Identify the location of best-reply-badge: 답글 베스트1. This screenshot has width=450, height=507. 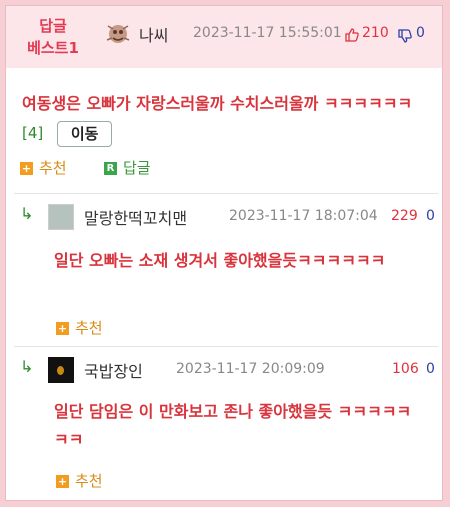
(53, 37).